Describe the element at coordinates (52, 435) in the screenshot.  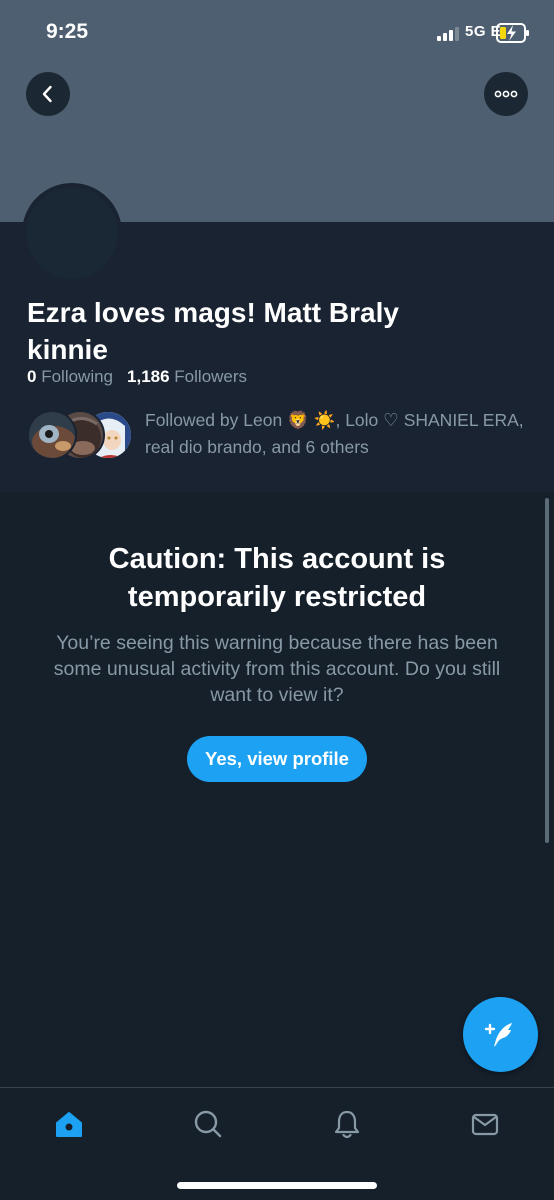
I see `follower-avatar` at that location.